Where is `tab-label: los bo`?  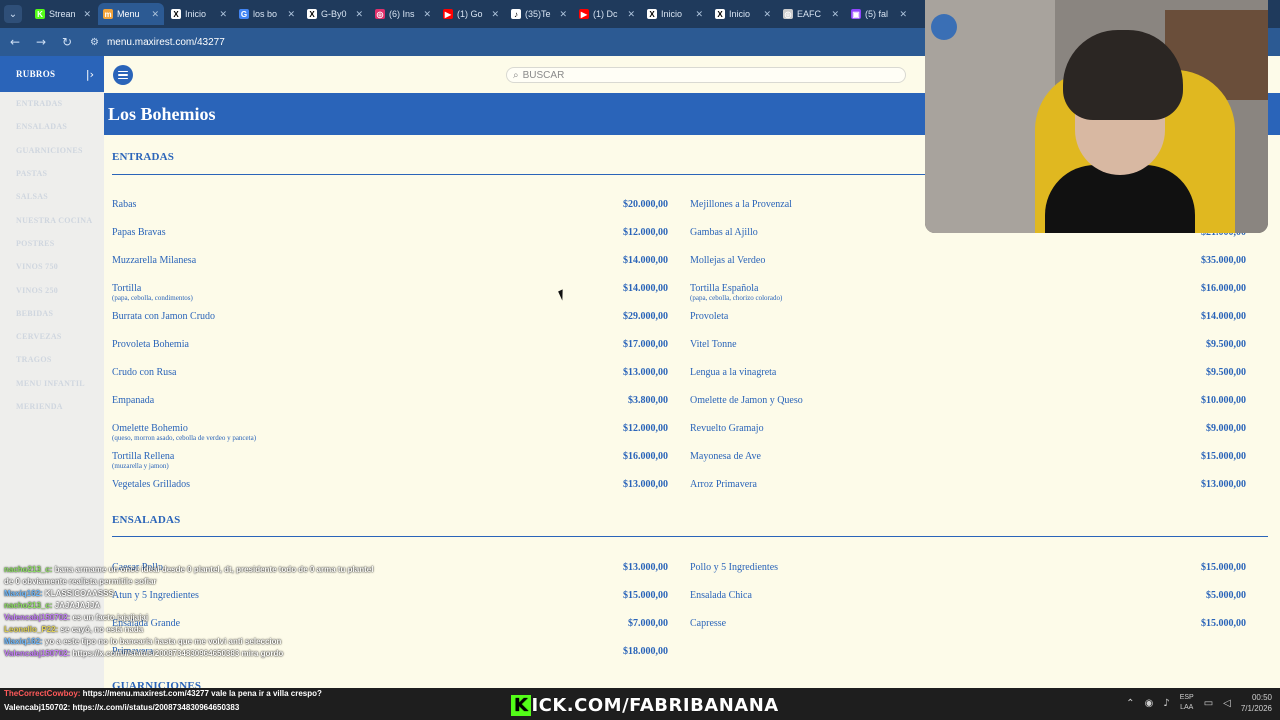 tab-label: los bo is located at coordinates (265, 14).